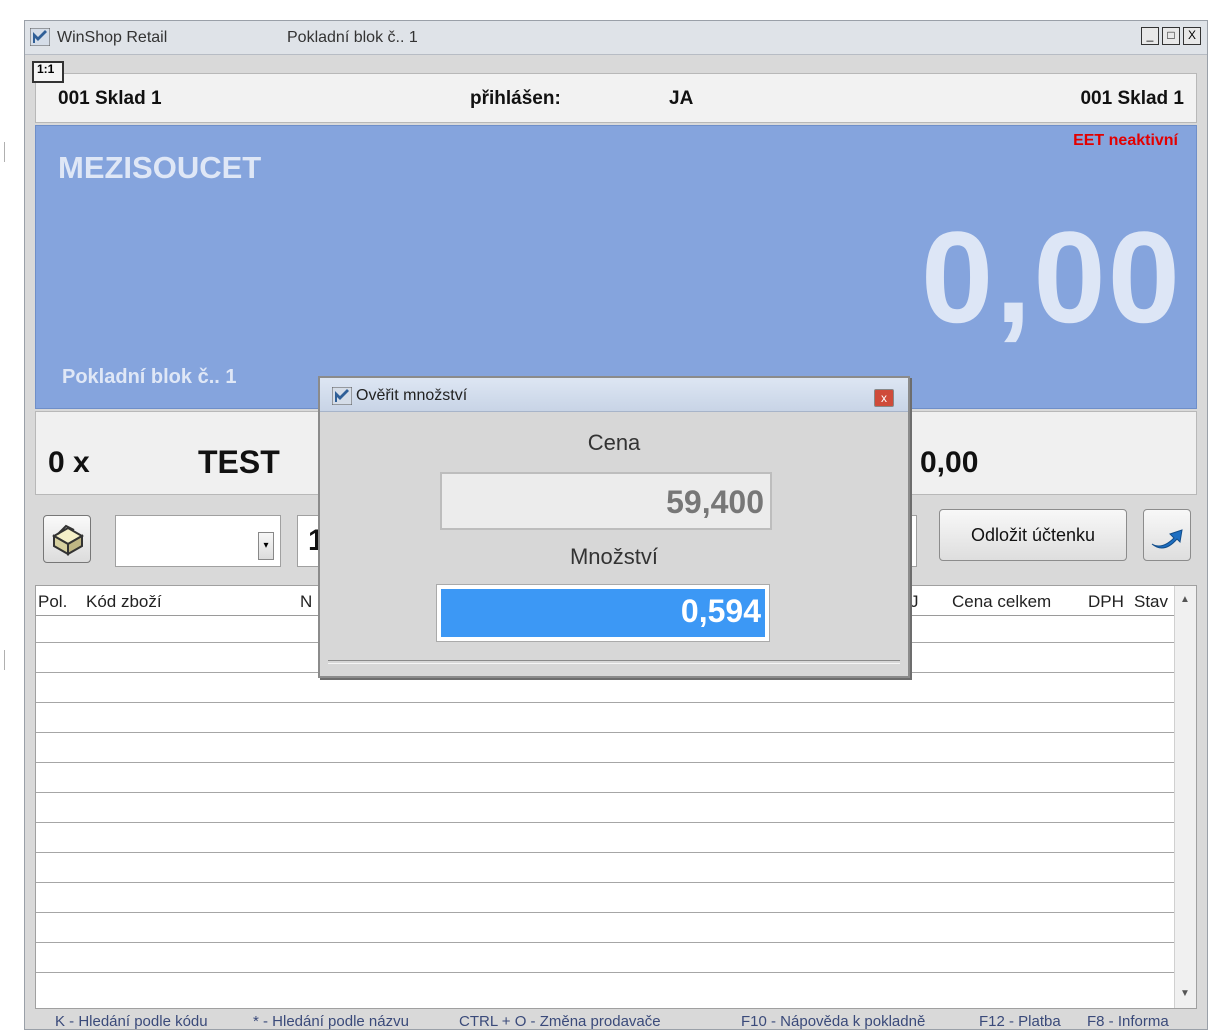 The width and height of the screenshot is (1212, 1032). I want to click on dialog-title-bar: Ověřit množství x, so click(614, 395).